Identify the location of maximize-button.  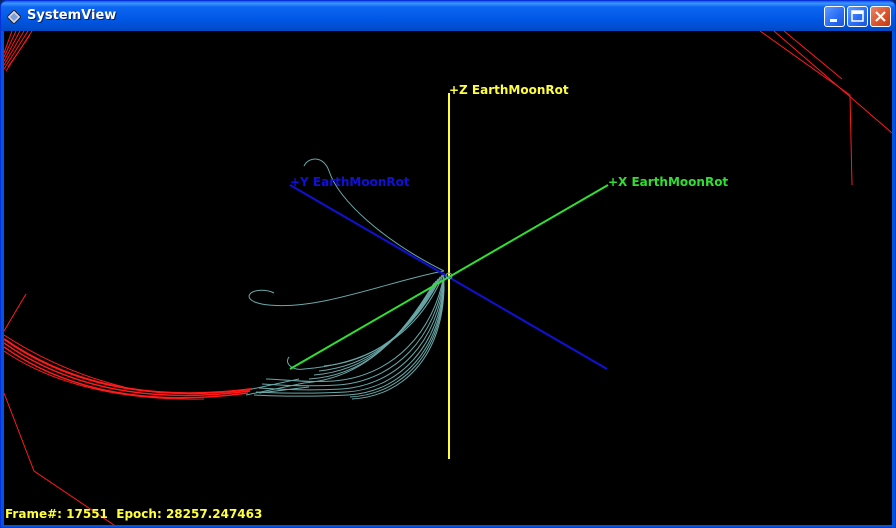
(857, 16).